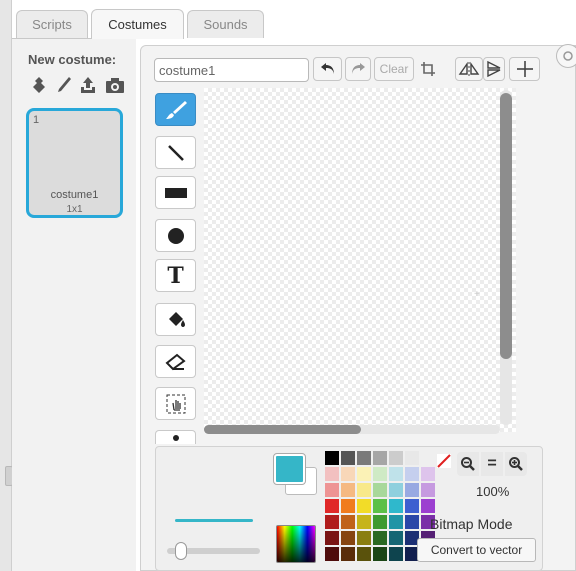  I want to click on costume-thumbnail-name: costume1, so click(74, 195).